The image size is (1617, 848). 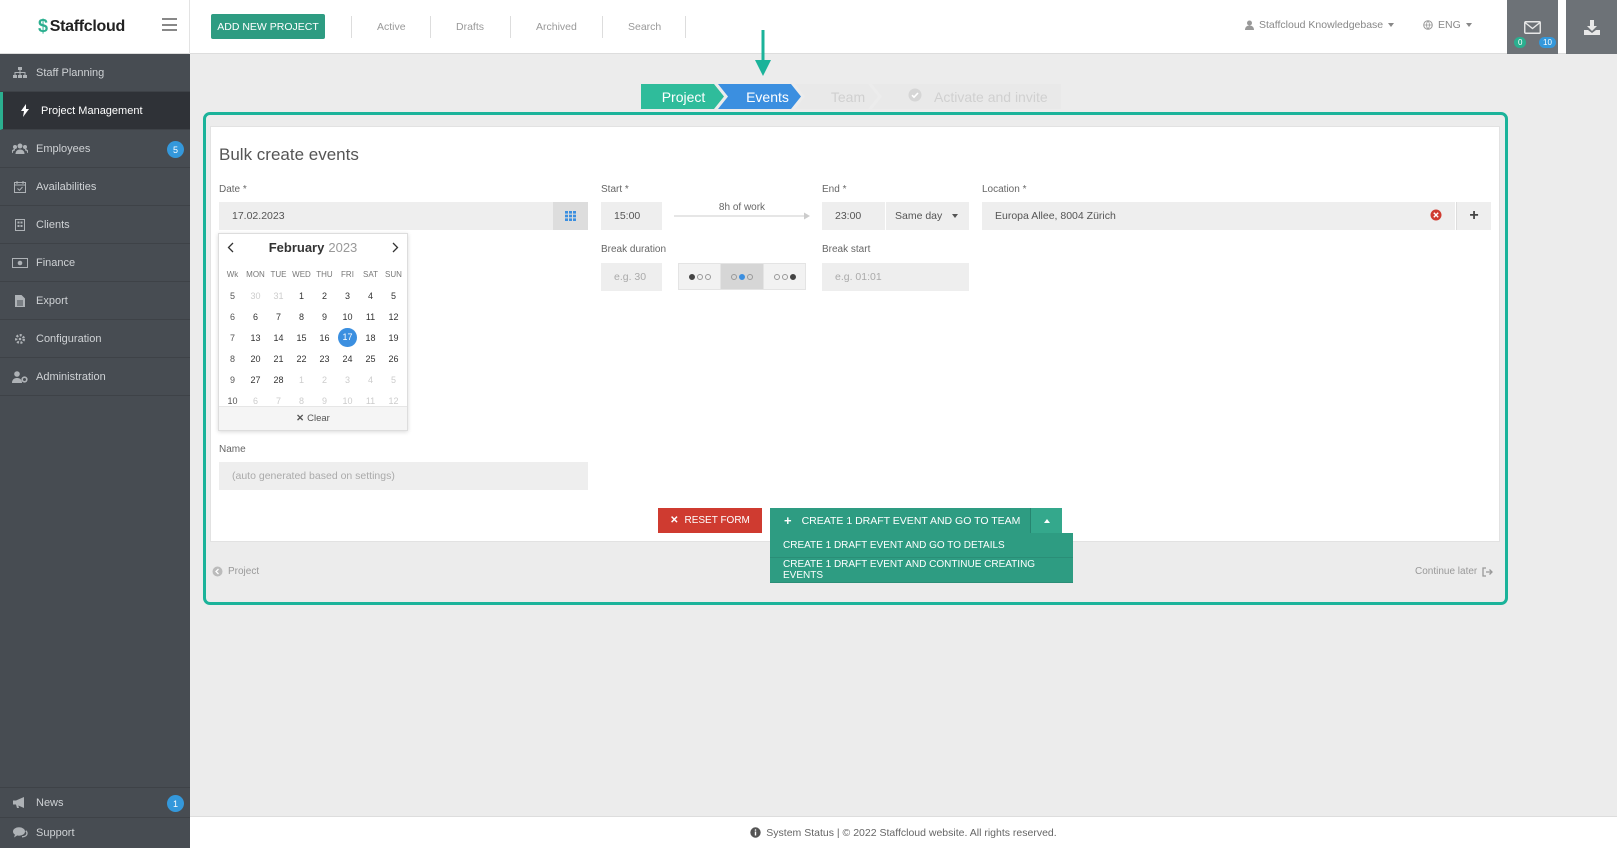 What do you see at coordinates (1447, 25) in the screenshot?
I see `language-menu: ENG` at bounding box center [1447, 25].